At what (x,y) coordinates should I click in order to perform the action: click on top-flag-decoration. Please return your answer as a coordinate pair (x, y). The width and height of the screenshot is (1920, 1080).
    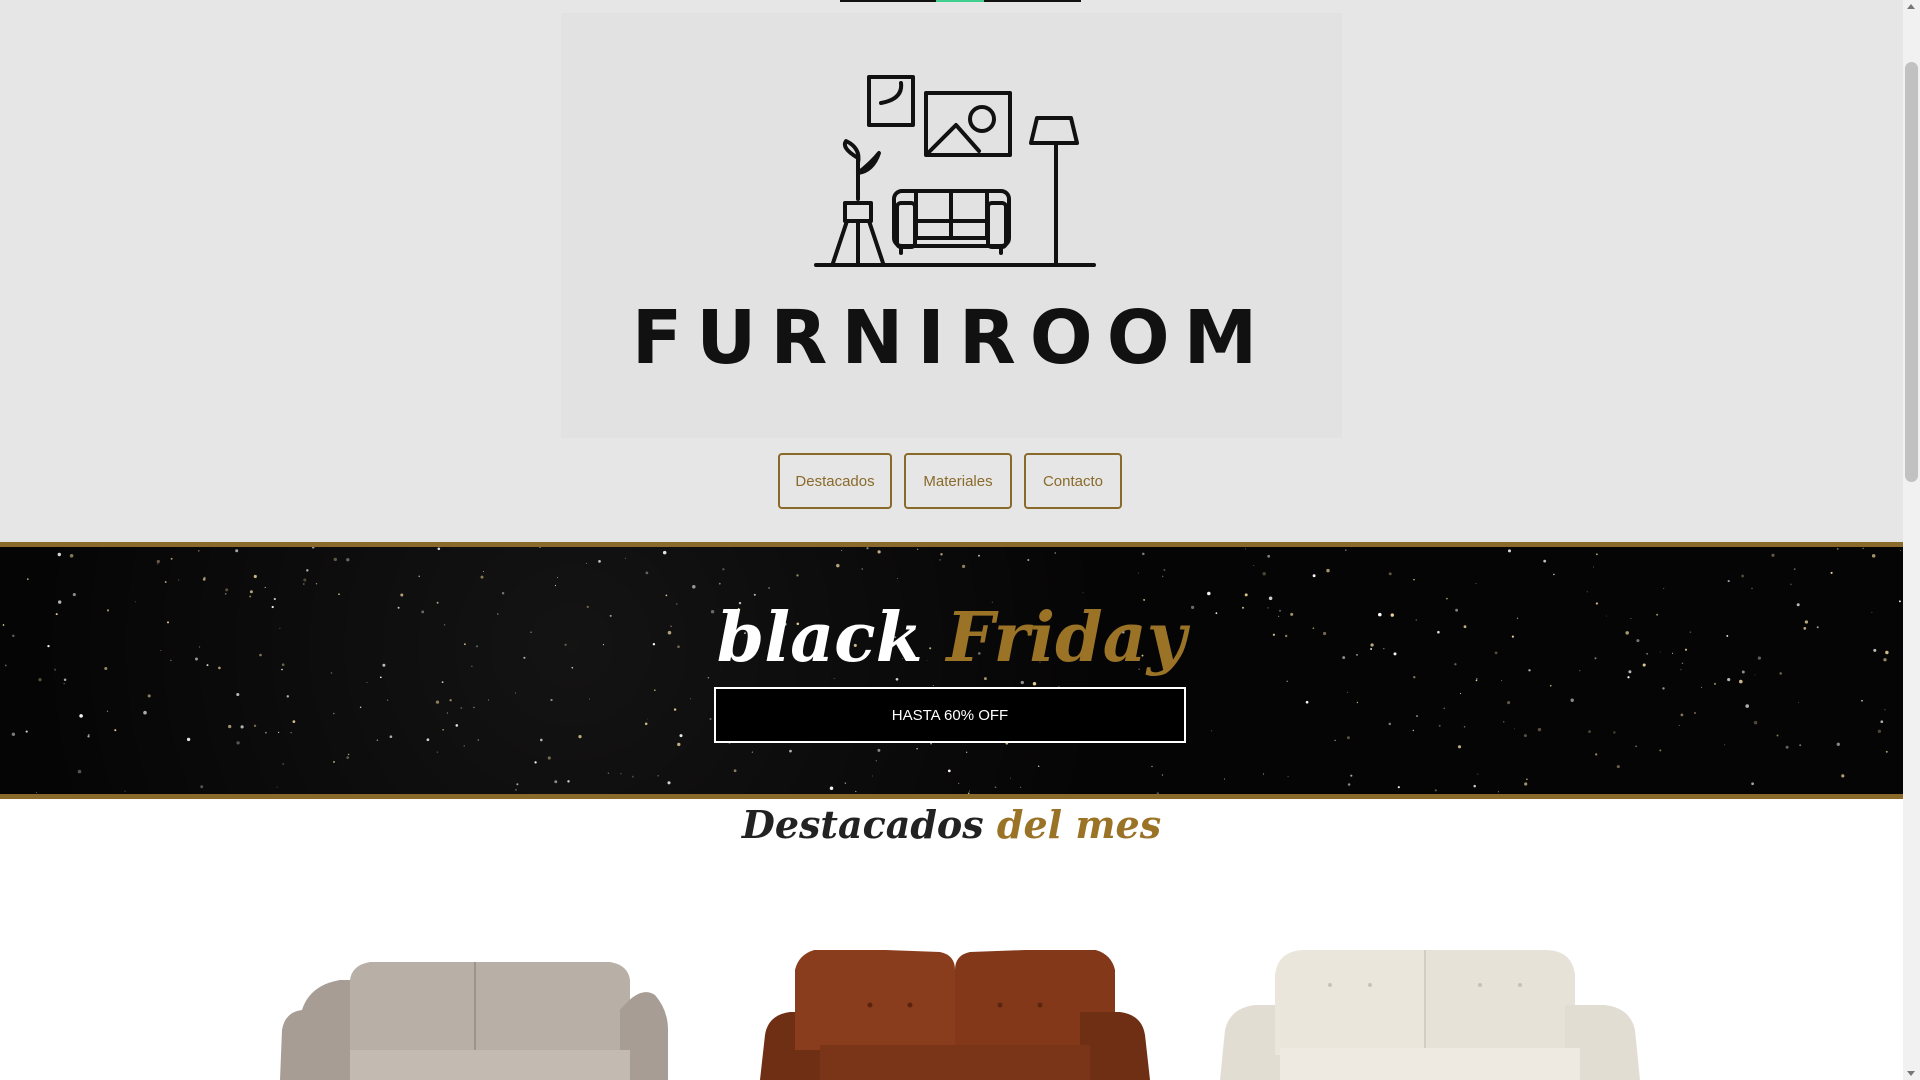
    Looking at the image, I should click on (960, 1).